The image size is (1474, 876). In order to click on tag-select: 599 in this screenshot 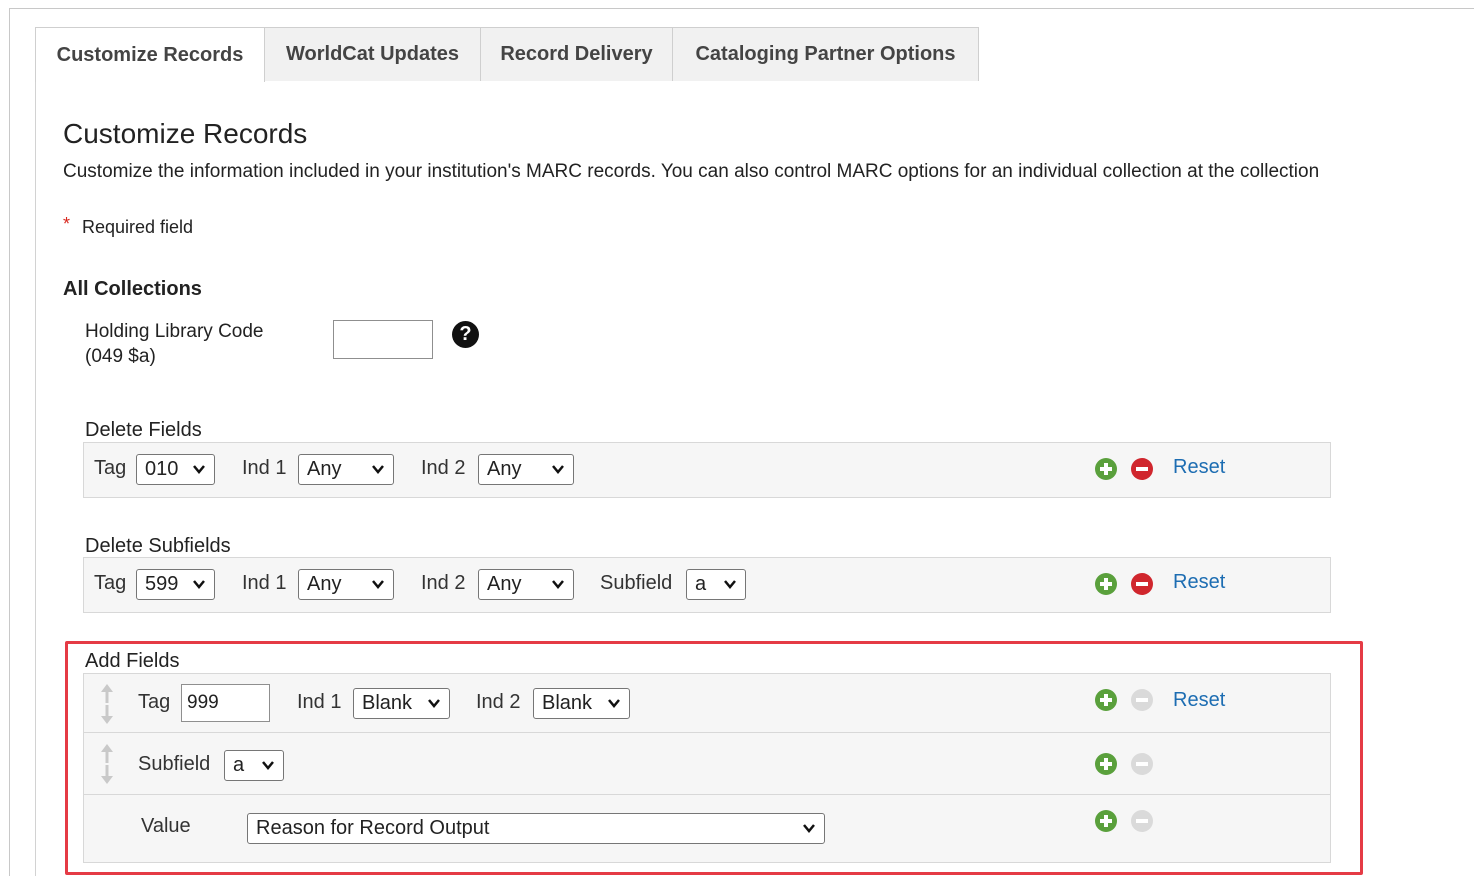, I will do `click(175, 584)`.